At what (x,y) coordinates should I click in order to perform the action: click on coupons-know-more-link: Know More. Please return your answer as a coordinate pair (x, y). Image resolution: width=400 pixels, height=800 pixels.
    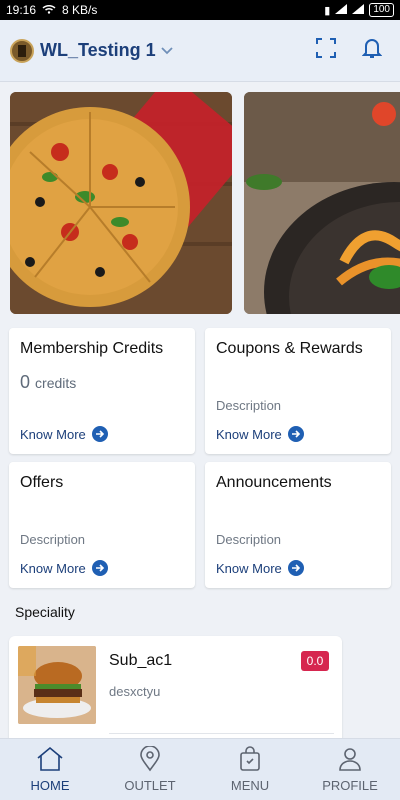
    Looking at the image, I should click on (260, 434).